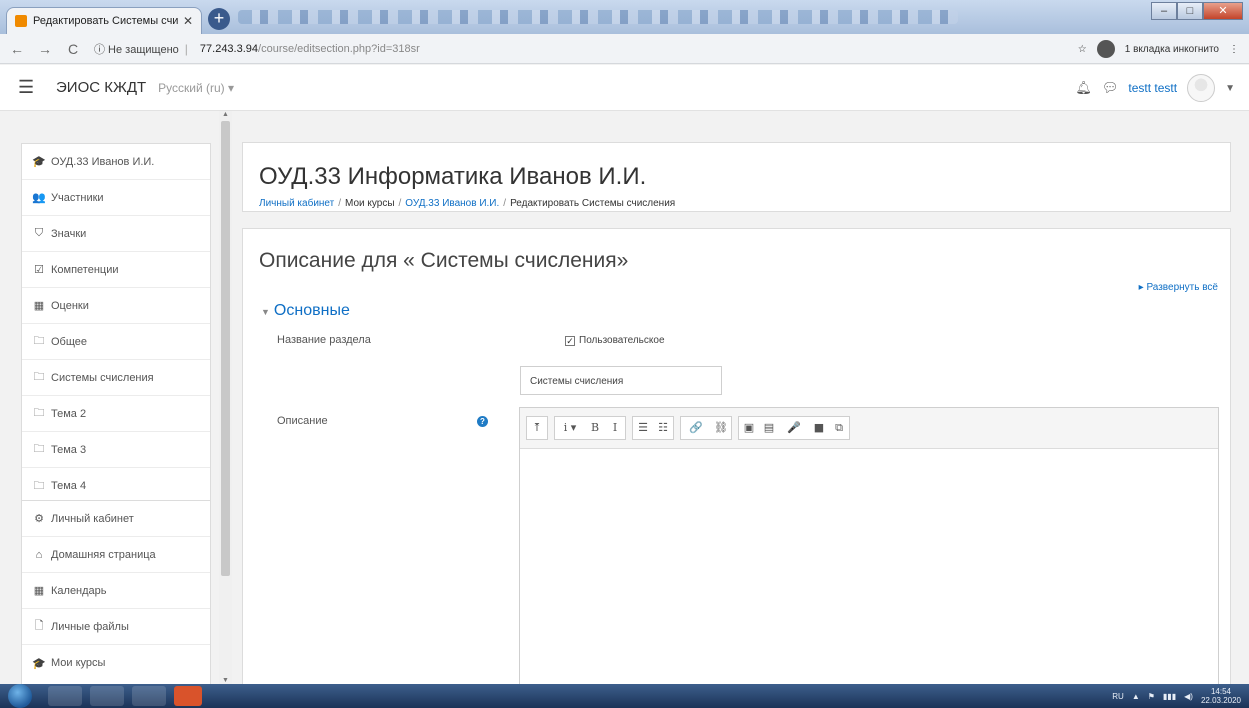  What do you see at coordinates (1172, 49) in the screenshot?
I see `incognito-label: 1 вкладка инкогнито` at bounding box center [1172, 49].